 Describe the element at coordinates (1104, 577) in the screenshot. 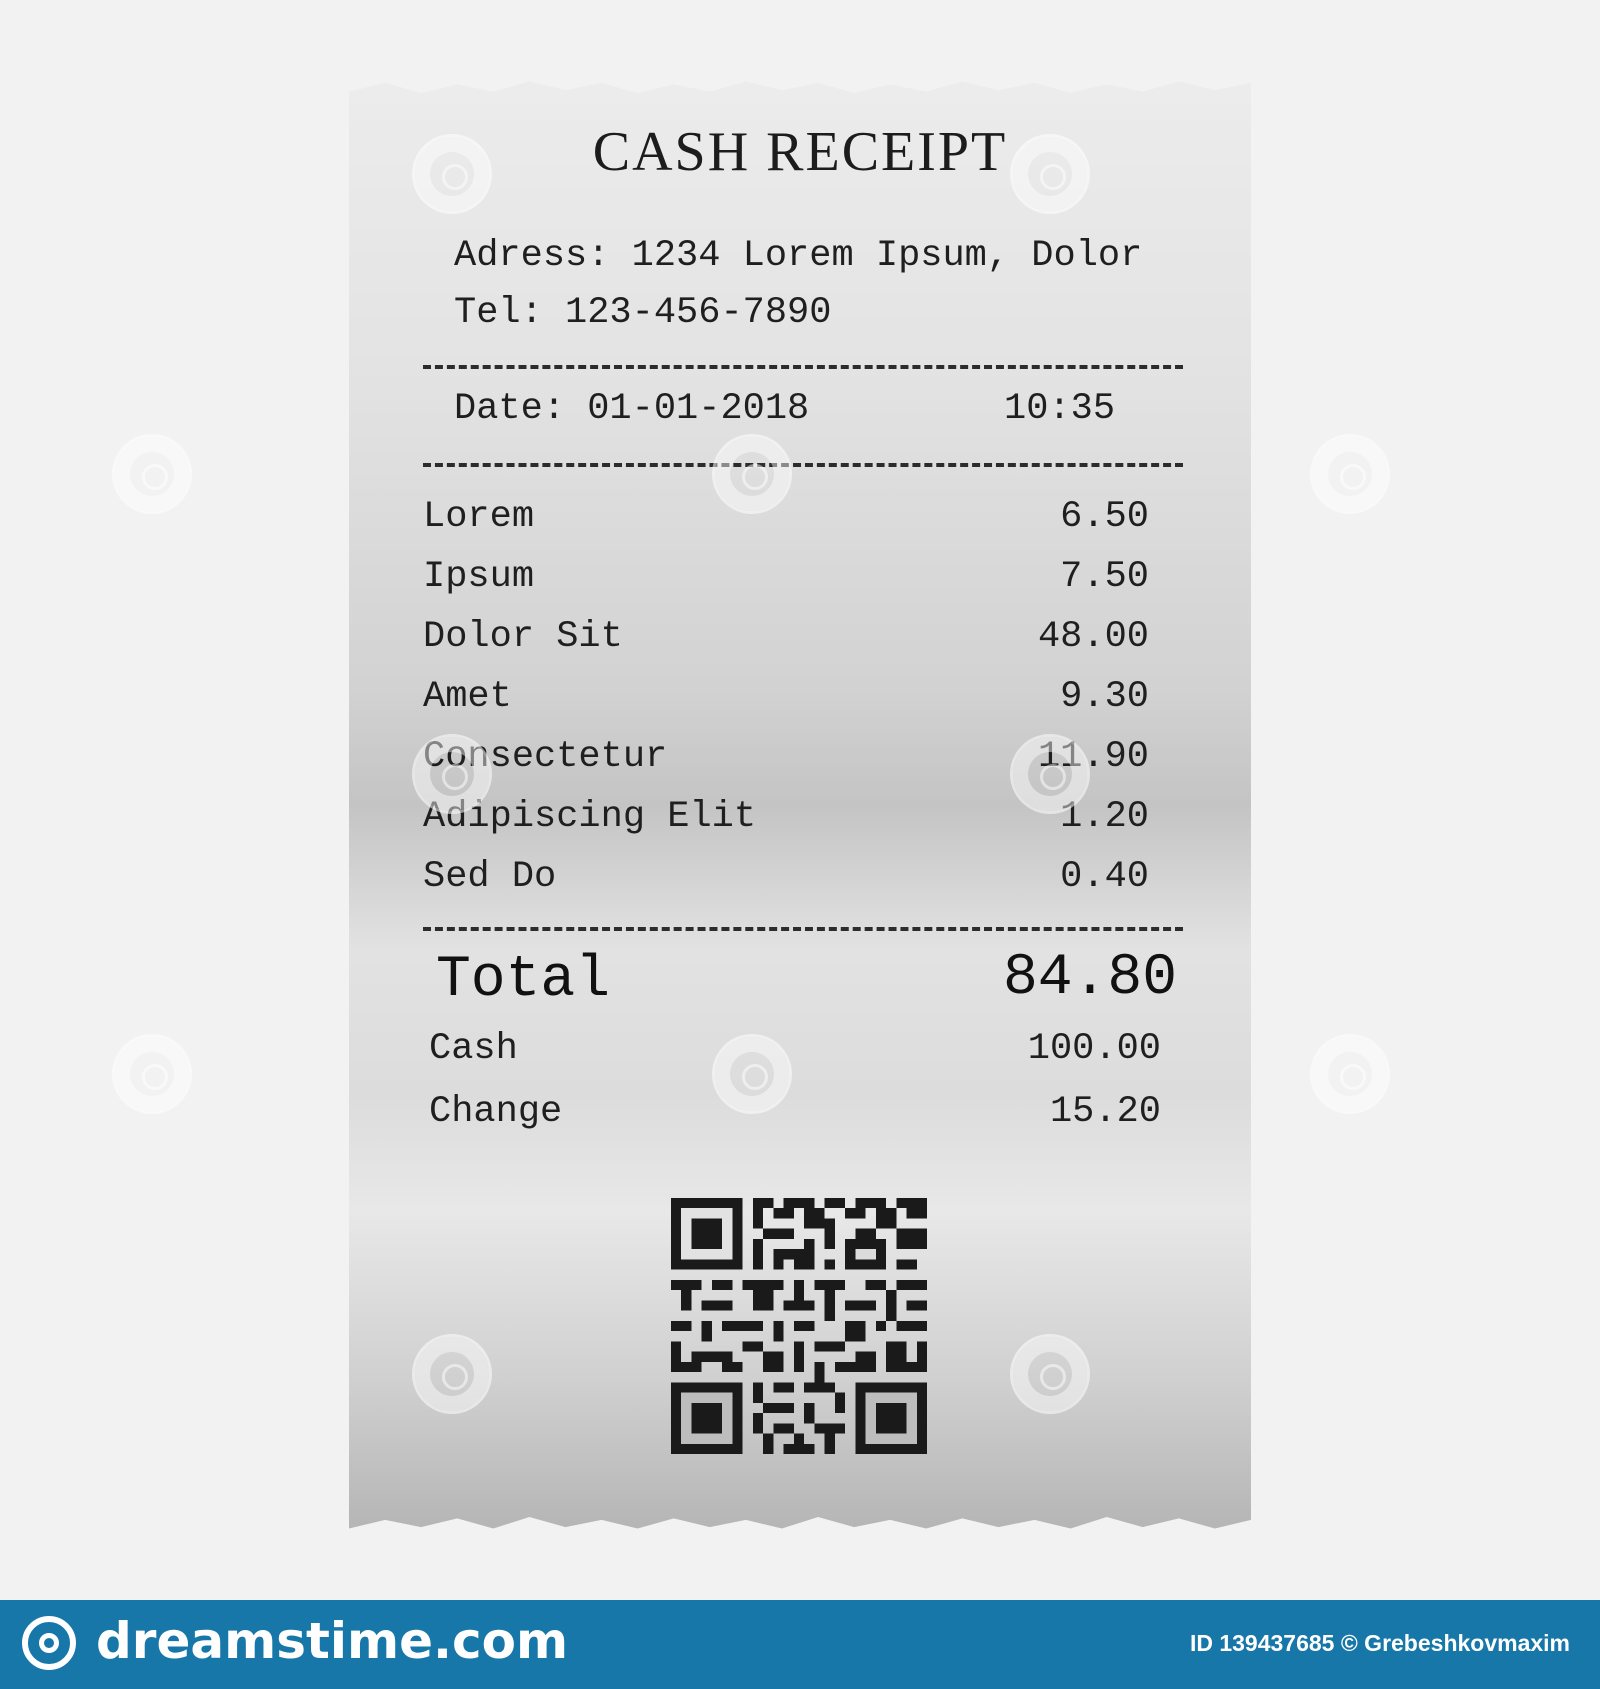

I see `item-price: 7.50` at that location.